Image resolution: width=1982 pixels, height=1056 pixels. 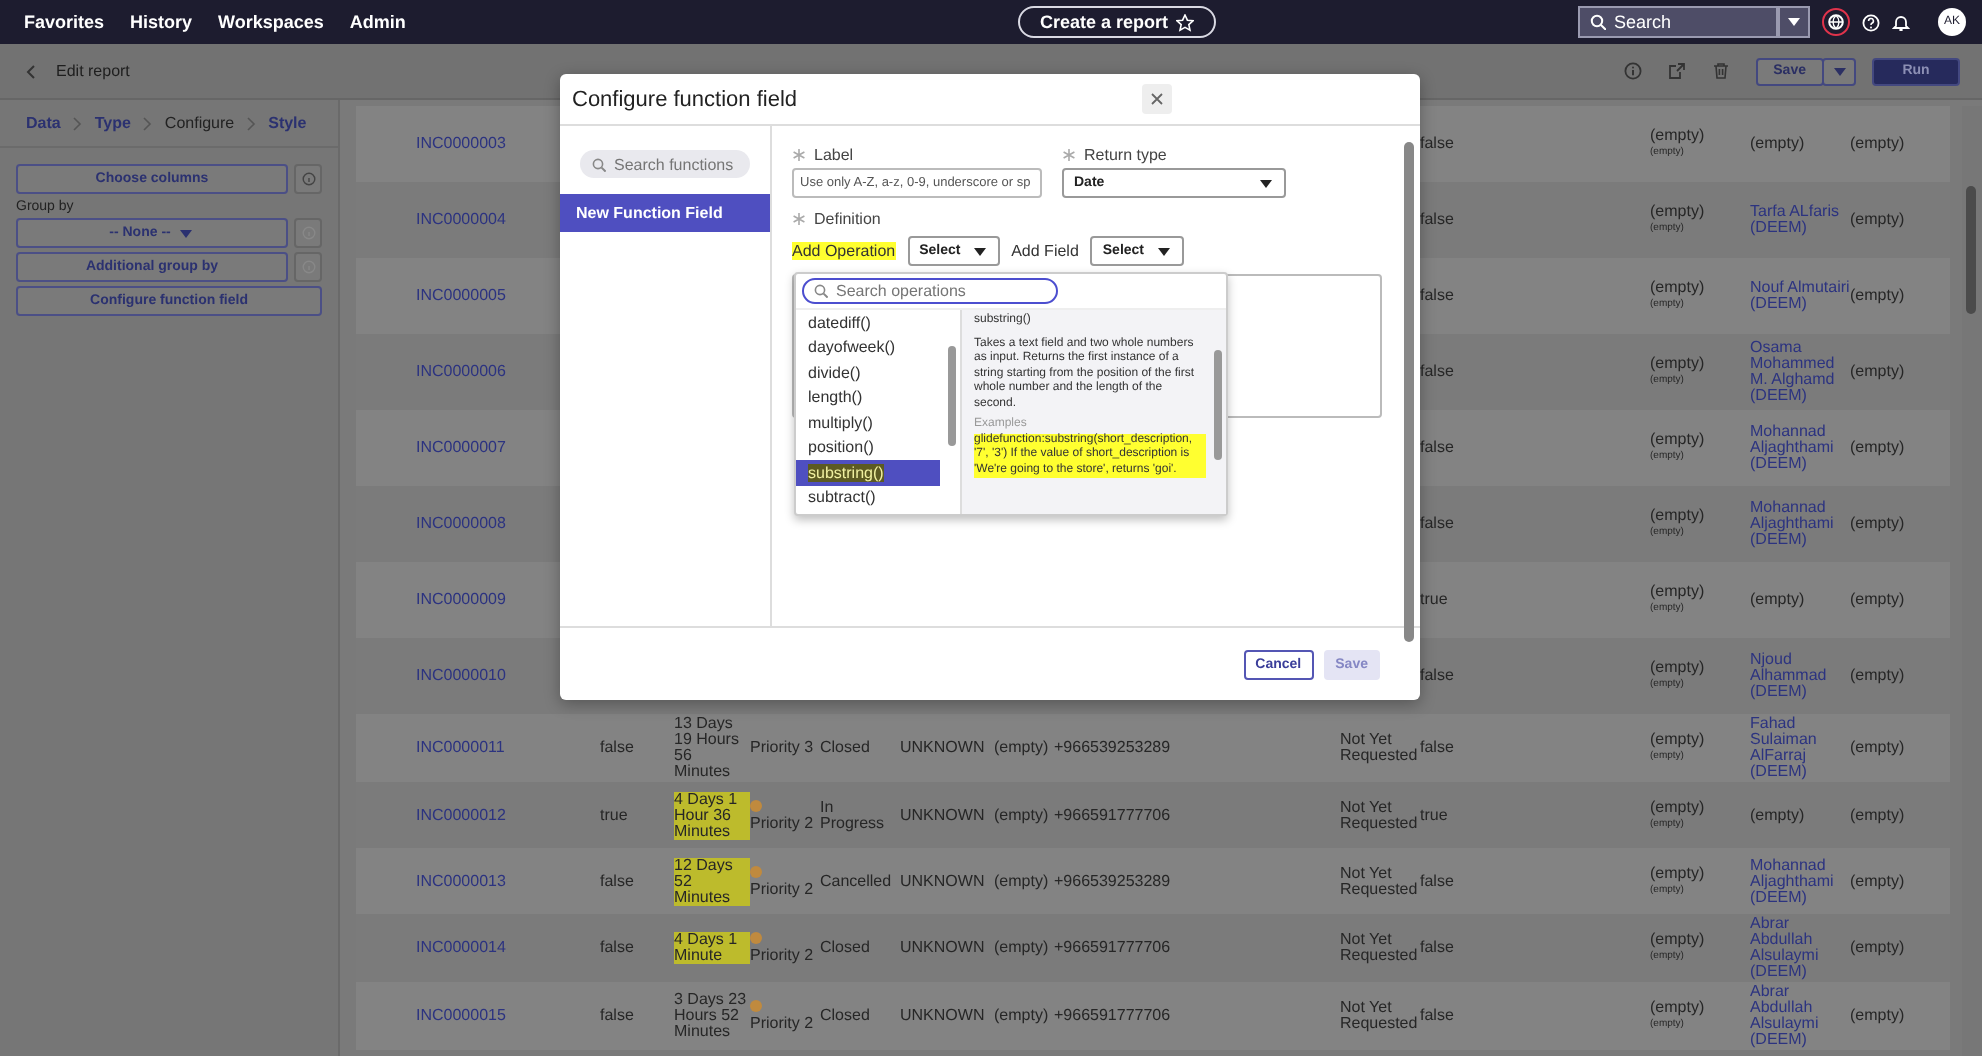 I want to click on operation-item: divide(), so click(x=868, y=372).